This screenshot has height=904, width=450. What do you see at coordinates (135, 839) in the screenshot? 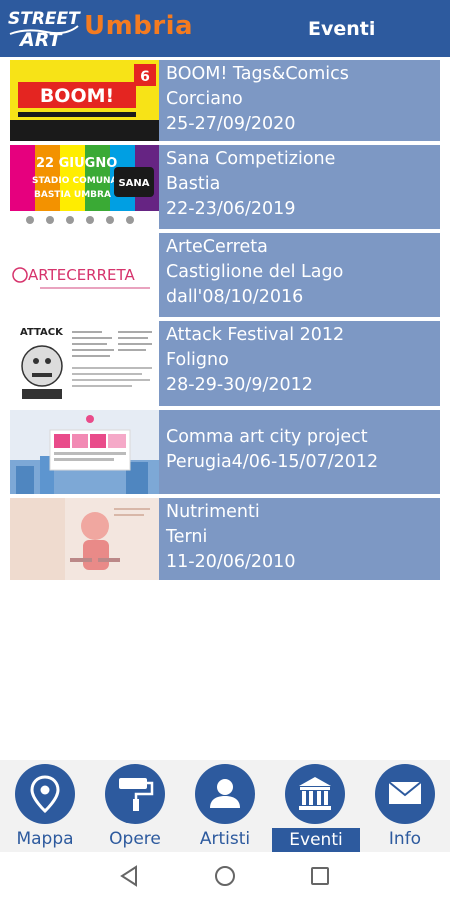
I see `nav-label: Opere` at bounding box center [135, 839].